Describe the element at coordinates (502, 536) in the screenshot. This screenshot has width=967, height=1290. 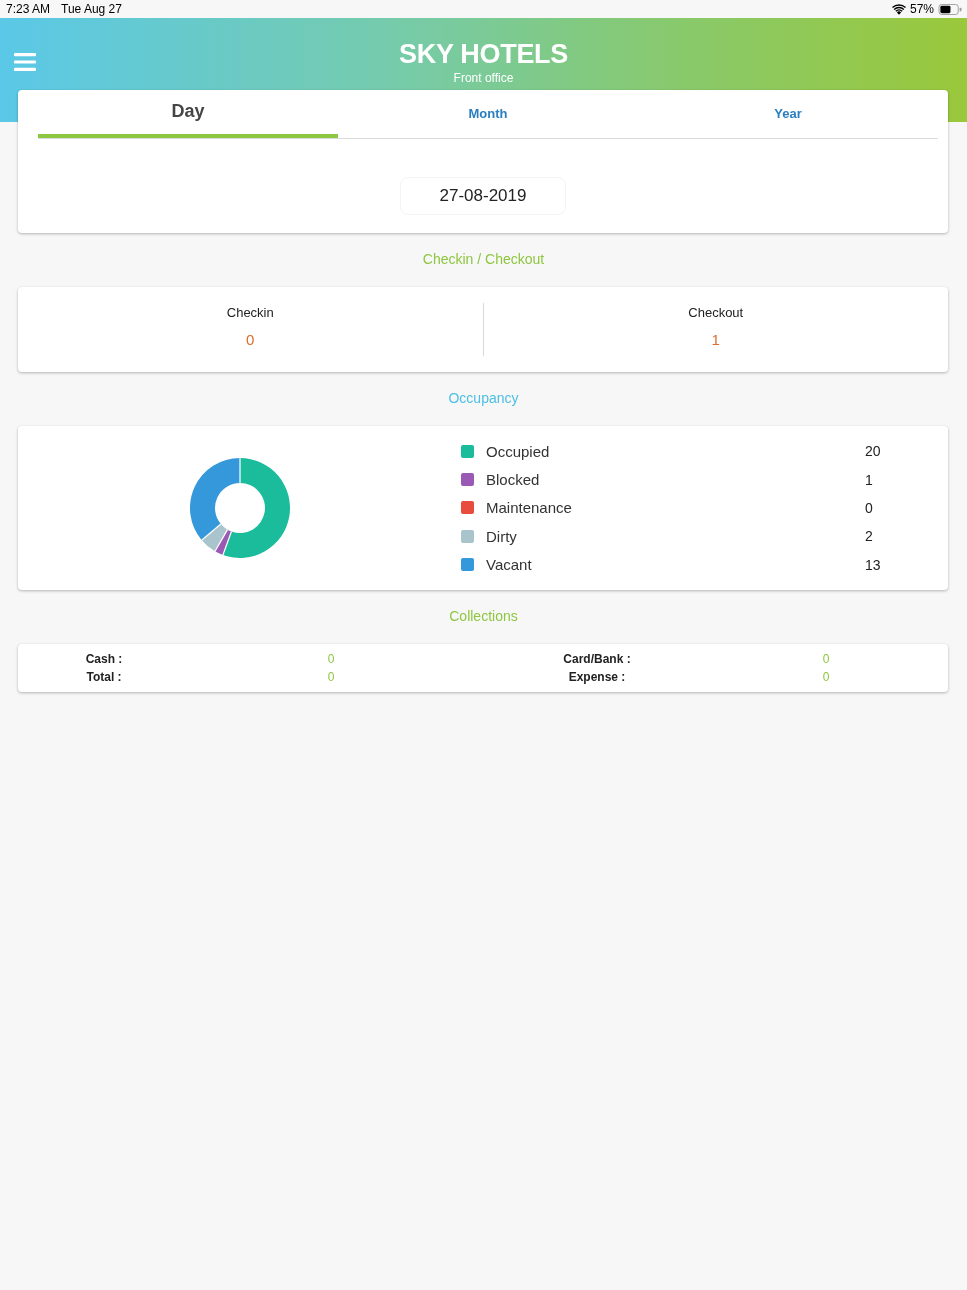
I see `legend-label: Dirty` at that location.